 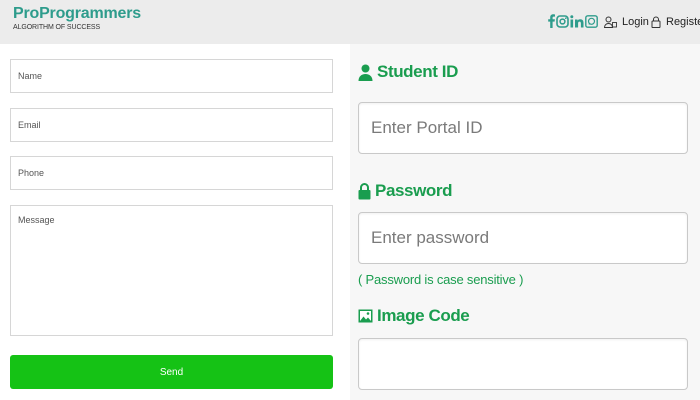 I want to click on brand-tagline: ALGORITHM OF SUCCESS, so click(x=57, y=27).